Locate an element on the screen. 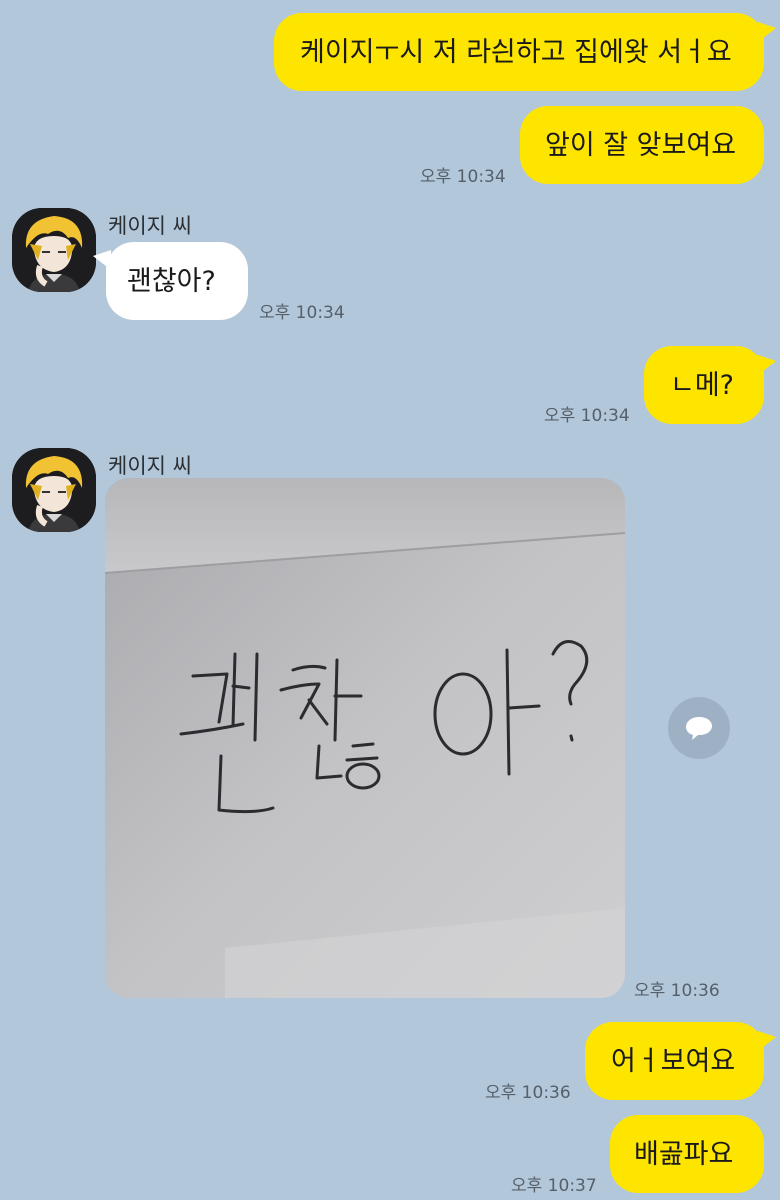 This screenshot has height=1200, width=780. message-text: 앞이 잘 앚보여요 is located at coordinates (641, 145).